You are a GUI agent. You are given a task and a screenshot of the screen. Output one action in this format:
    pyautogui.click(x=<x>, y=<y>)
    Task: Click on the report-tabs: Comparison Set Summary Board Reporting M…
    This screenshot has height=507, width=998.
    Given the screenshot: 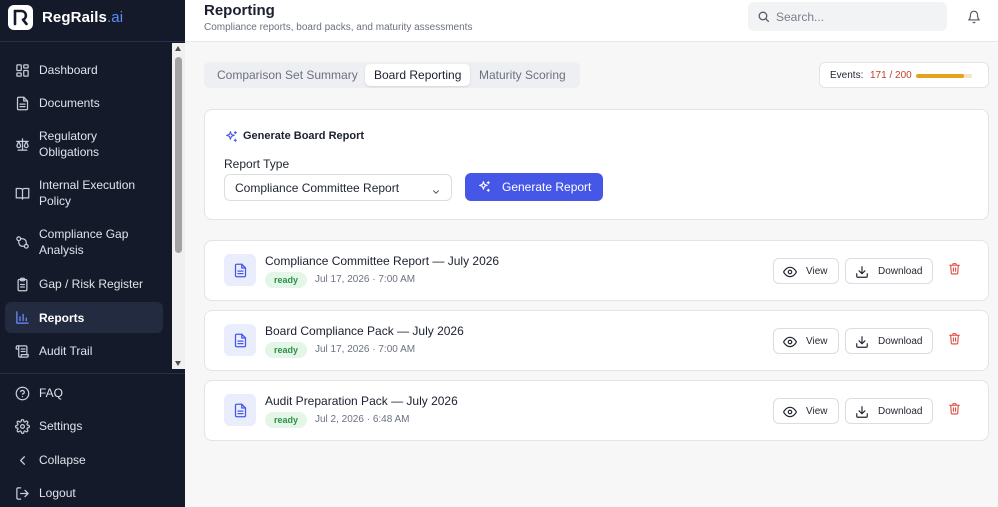 What is the action you would take?
    pyautogui.click(x=392, y=75)
    